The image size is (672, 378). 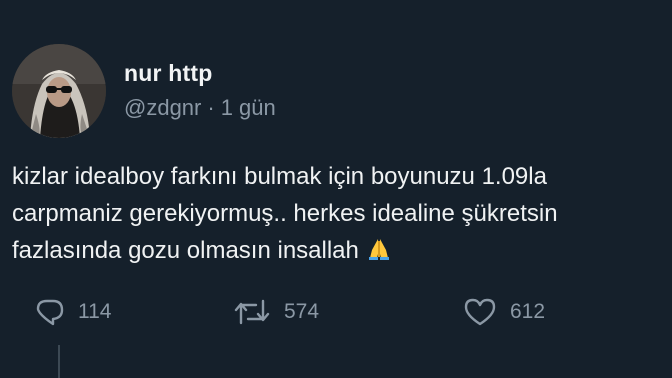 What do you see at coordinates (275, 312) in the screenshot?
I see `retweet-button: 574` at bounding box center [275, 312].